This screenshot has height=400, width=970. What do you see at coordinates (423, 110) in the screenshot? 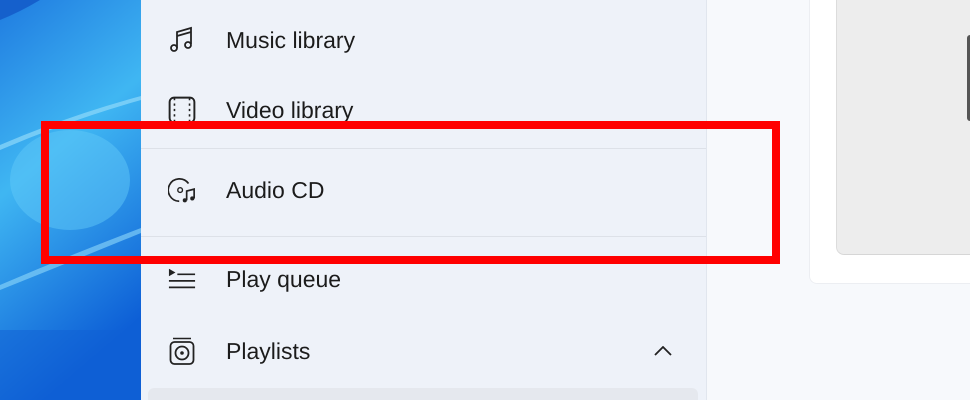
I see `nav-item: Video library` at bounding box center [423, 110].